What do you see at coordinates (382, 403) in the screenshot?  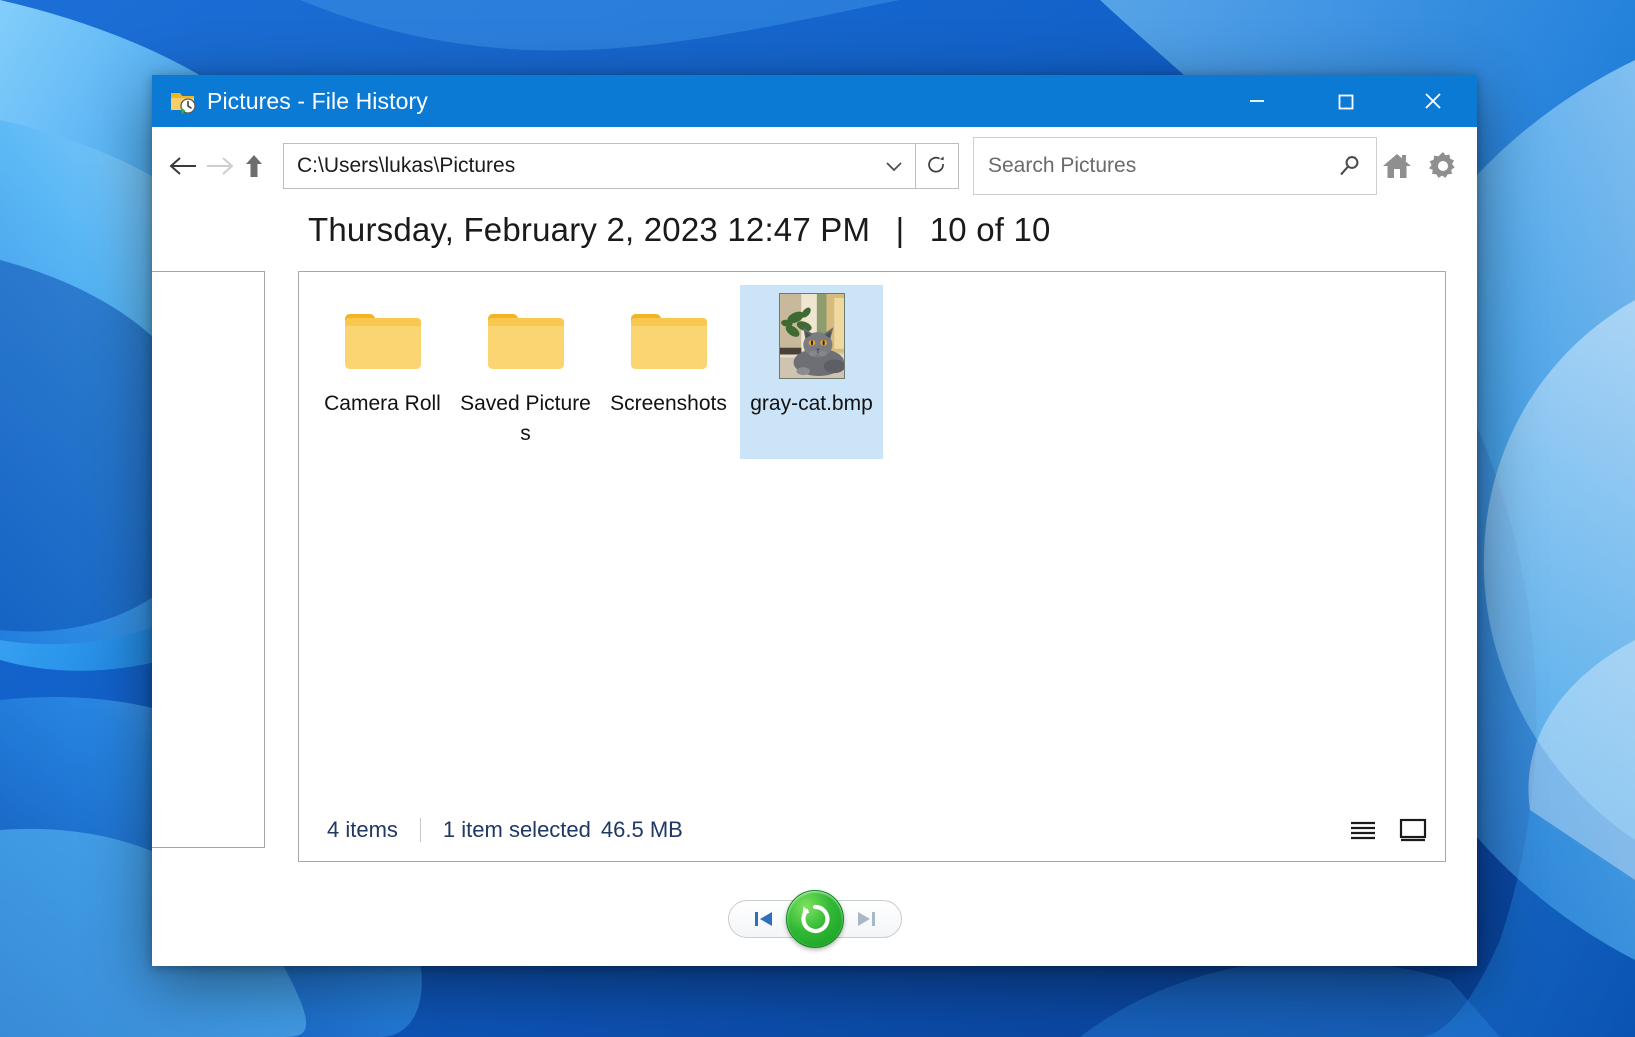 I see `item-label: Camera Roll` at bounding box center [382, 403].